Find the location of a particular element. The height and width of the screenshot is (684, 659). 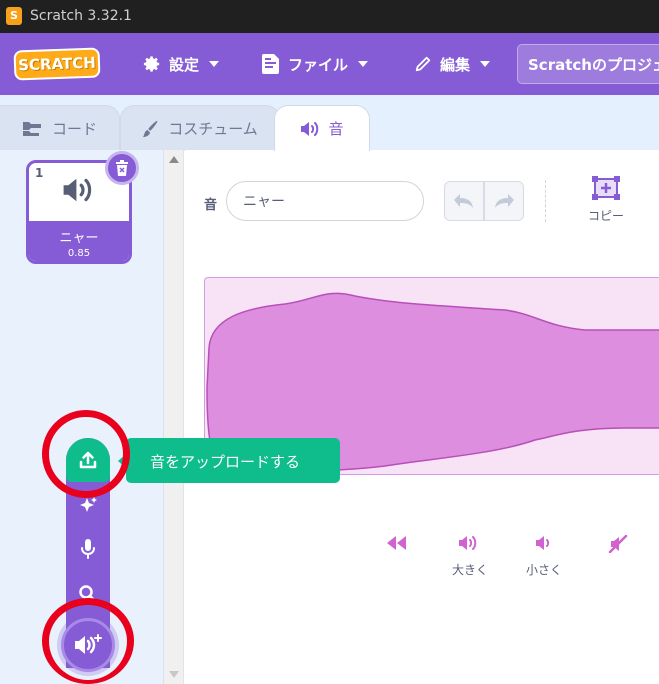

redo-icon is located at coordinates (504, 201).